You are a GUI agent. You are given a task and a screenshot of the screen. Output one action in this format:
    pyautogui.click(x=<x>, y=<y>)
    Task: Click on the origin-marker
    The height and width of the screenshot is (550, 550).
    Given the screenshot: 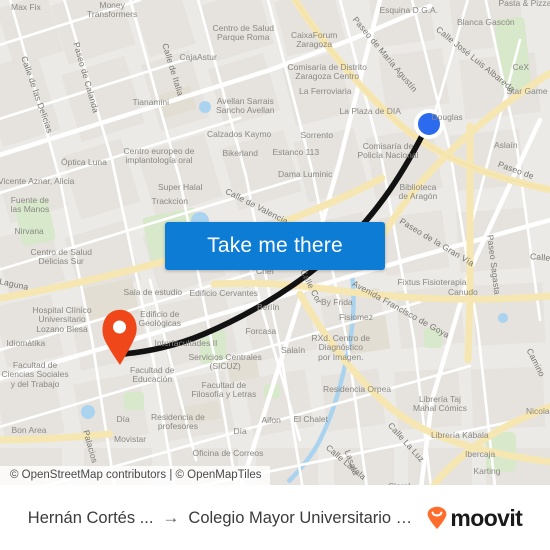 What is the action you would take?
    pyautogui.click(x=429, y=124)
    